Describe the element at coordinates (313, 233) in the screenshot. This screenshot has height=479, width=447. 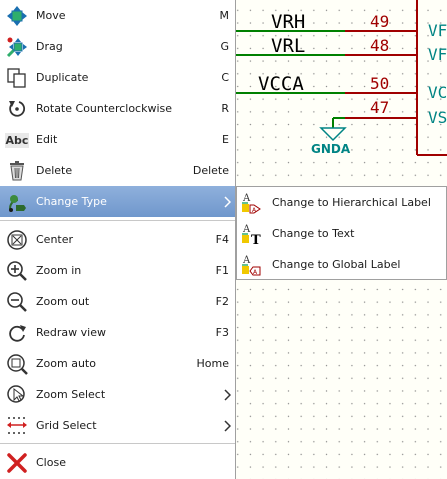
I see `submenu-item-label: Change to Text` at that location.